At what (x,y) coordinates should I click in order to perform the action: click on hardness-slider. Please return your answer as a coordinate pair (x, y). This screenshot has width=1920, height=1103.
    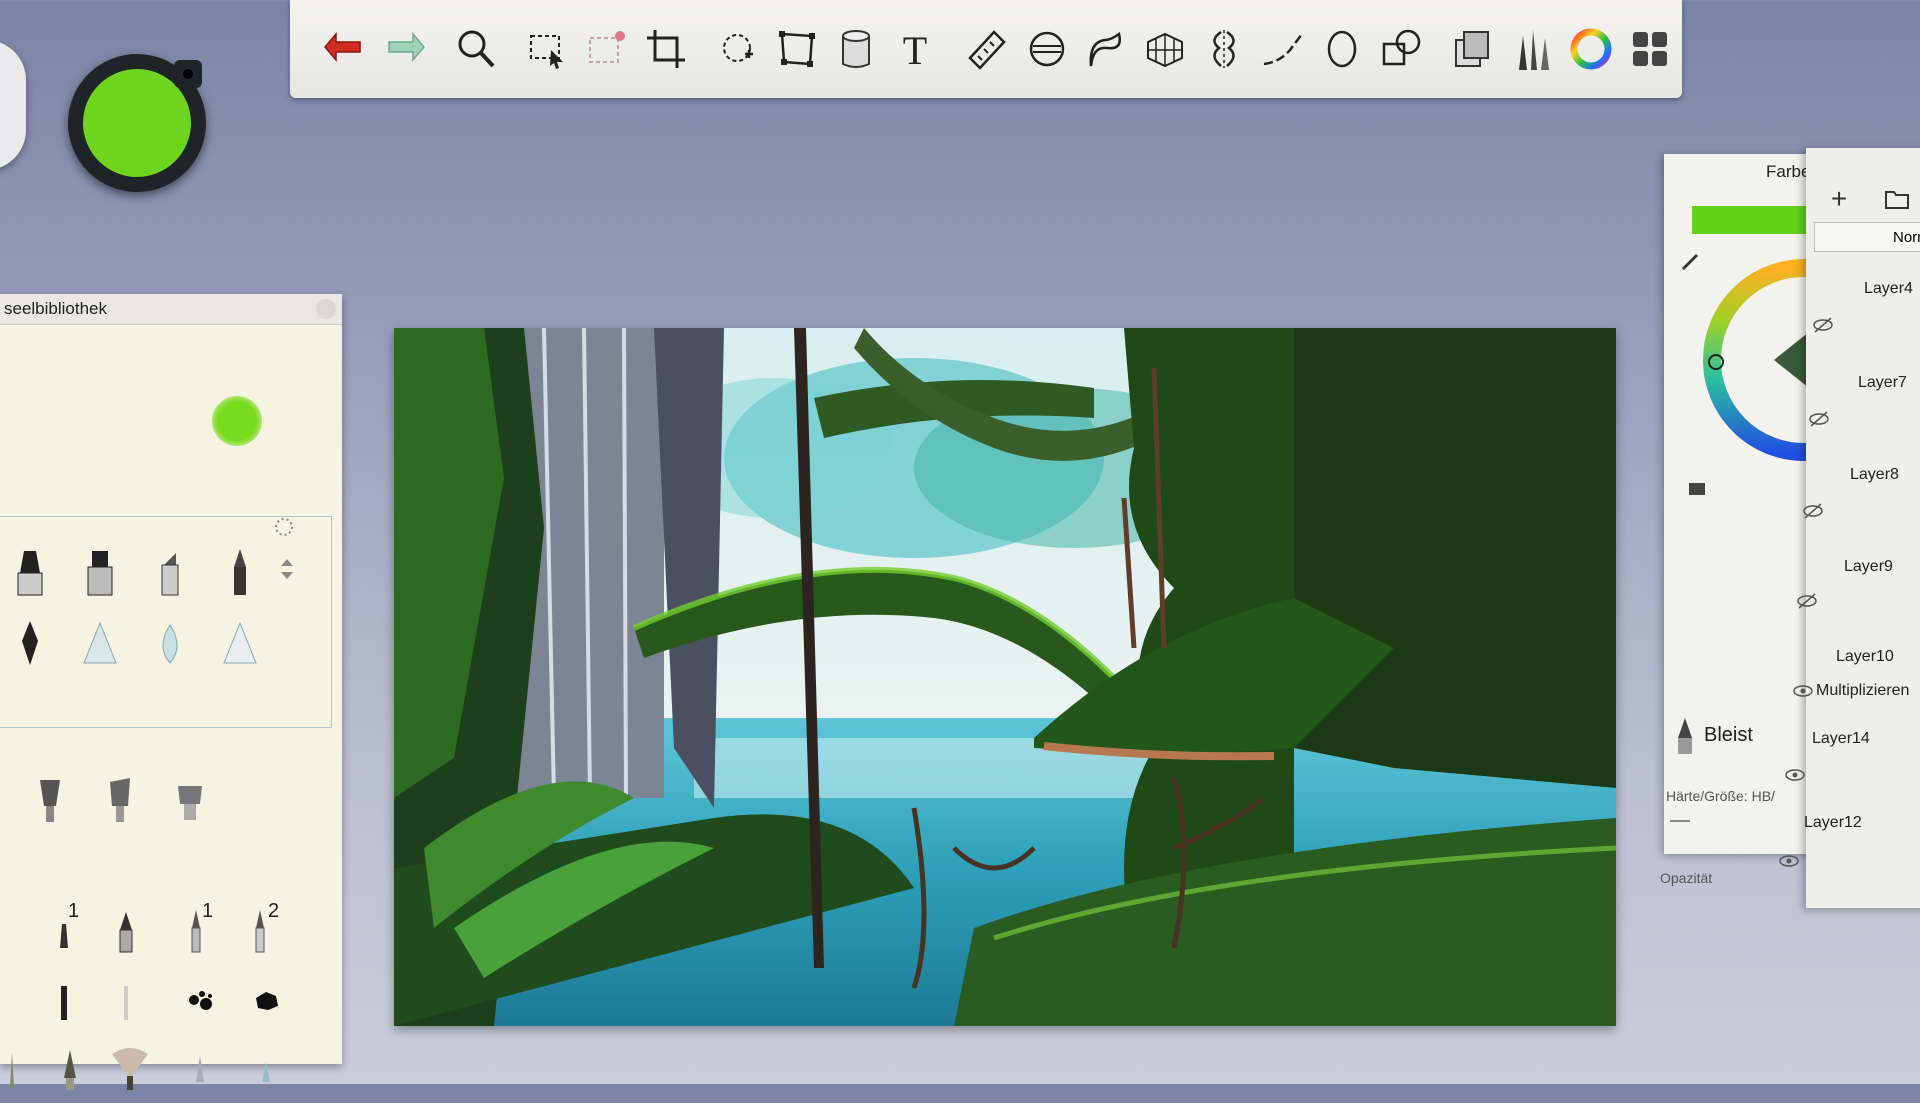
    Looking at the image, I should click on (1680, 821).